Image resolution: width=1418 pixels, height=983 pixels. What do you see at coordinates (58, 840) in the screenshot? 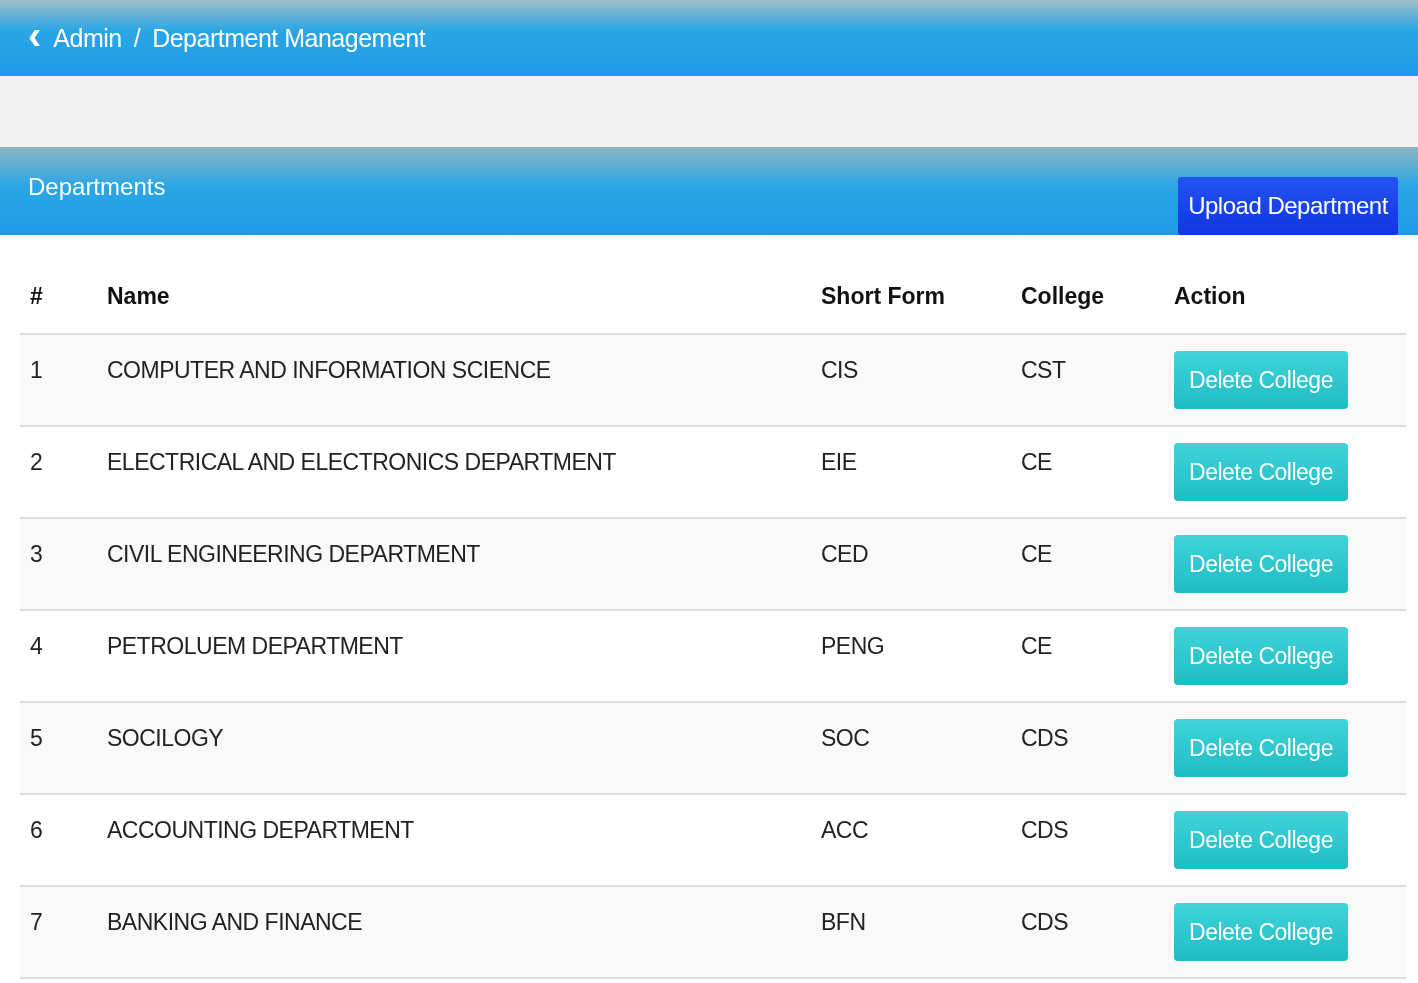
I see `table-cell: 6` at bounding box center [58, 840].